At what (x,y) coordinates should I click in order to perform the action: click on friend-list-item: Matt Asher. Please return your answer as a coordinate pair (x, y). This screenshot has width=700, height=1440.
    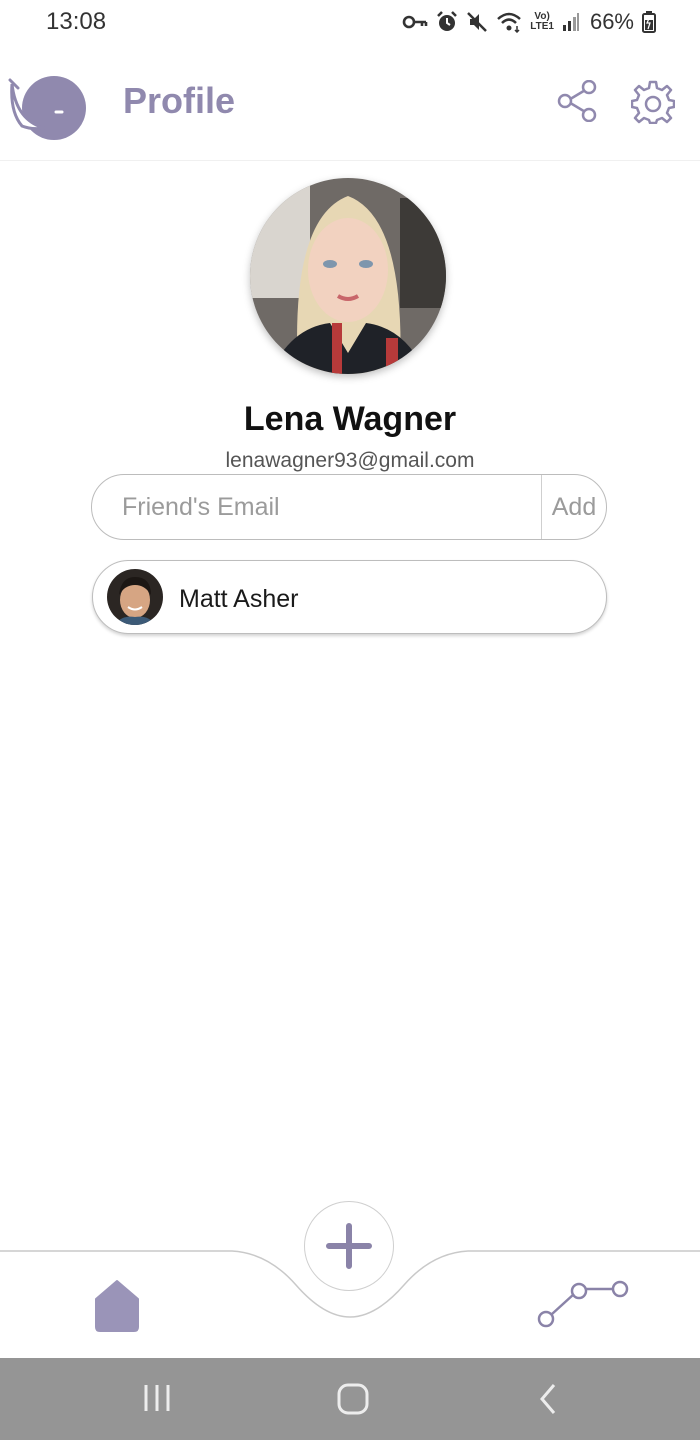
    Looking at the image, I should click on (349, 597).